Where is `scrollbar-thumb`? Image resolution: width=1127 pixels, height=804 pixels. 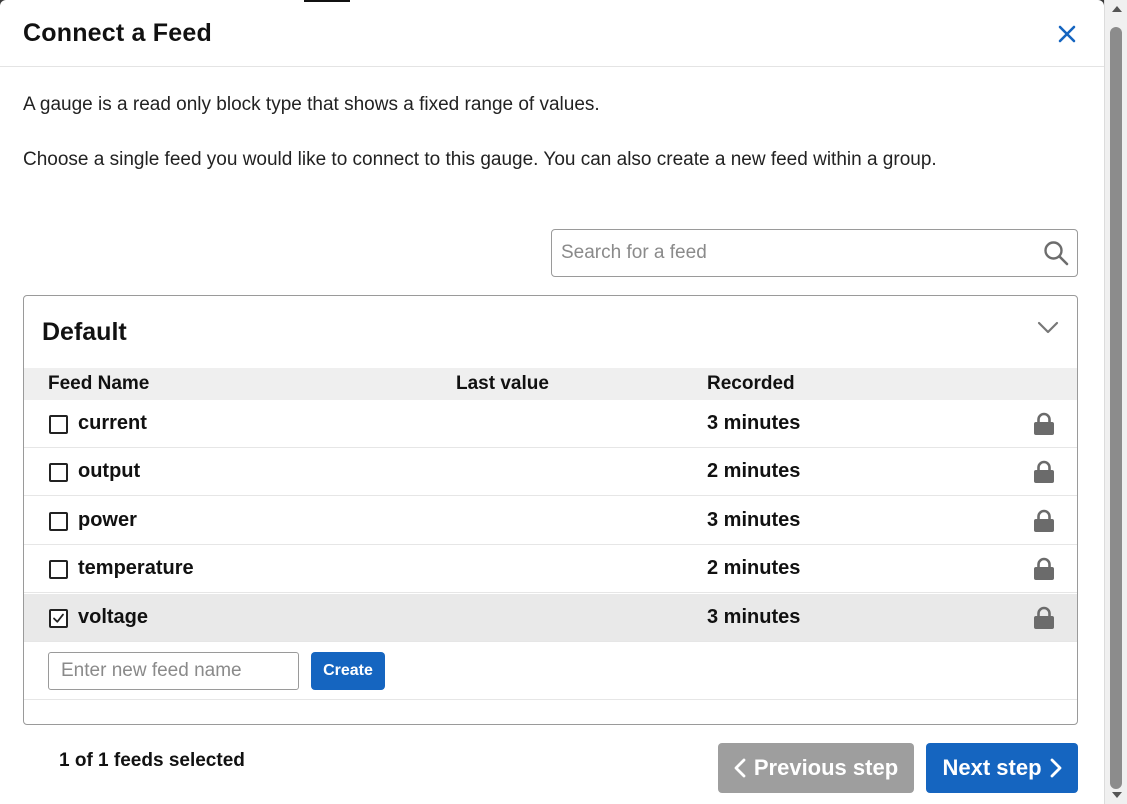
scrollbar-thumb is located at coordinates (1116, 408).